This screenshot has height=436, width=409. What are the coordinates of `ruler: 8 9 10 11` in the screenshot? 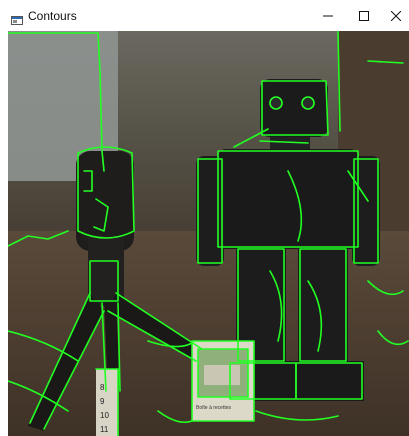 It's located at (107, 402).